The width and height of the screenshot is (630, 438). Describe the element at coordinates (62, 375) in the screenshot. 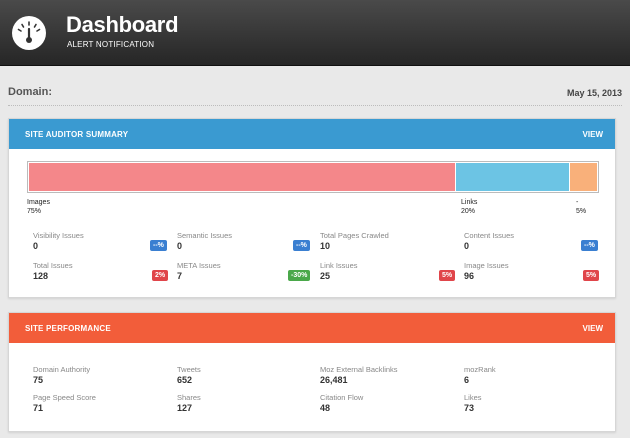

I see `metric-domain-authority: Domain Authority 75` at that location.